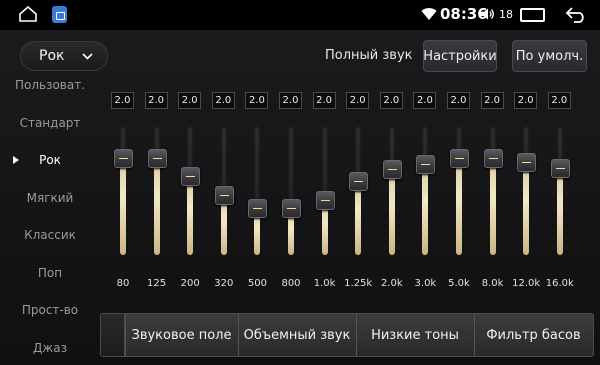  I want to click on eq-band: 2.0 16.0k, so click(560, 207).